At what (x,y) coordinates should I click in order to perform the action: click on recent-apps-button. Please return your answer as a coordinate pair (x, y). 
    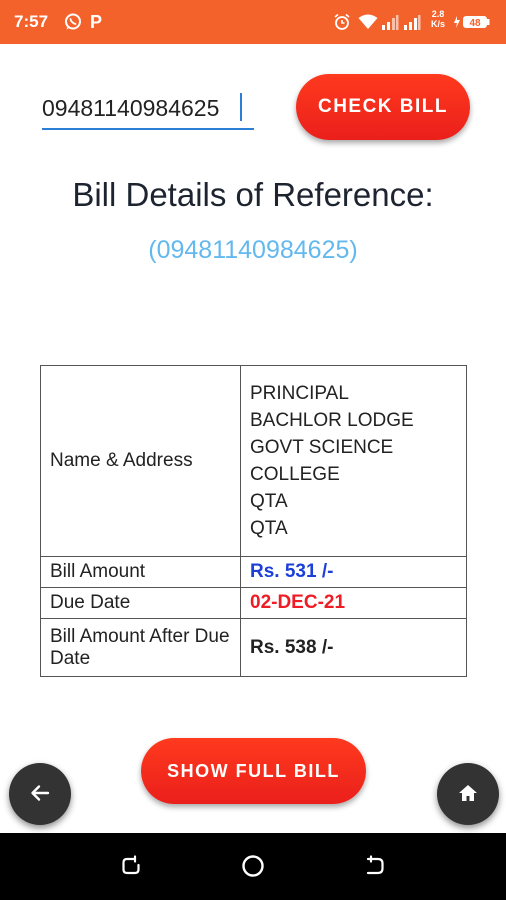
    Looking at the image, I should click on (131, 866).